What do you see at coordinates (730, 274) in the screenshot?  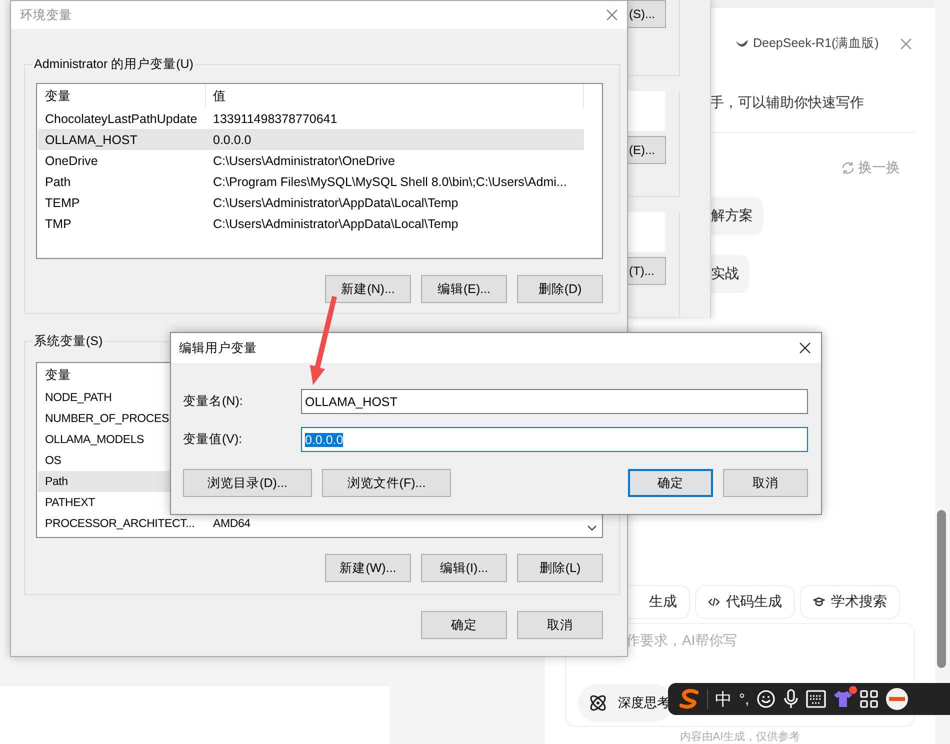 I see `suggestion-chip: 实战` at bounding box center [730, 274].